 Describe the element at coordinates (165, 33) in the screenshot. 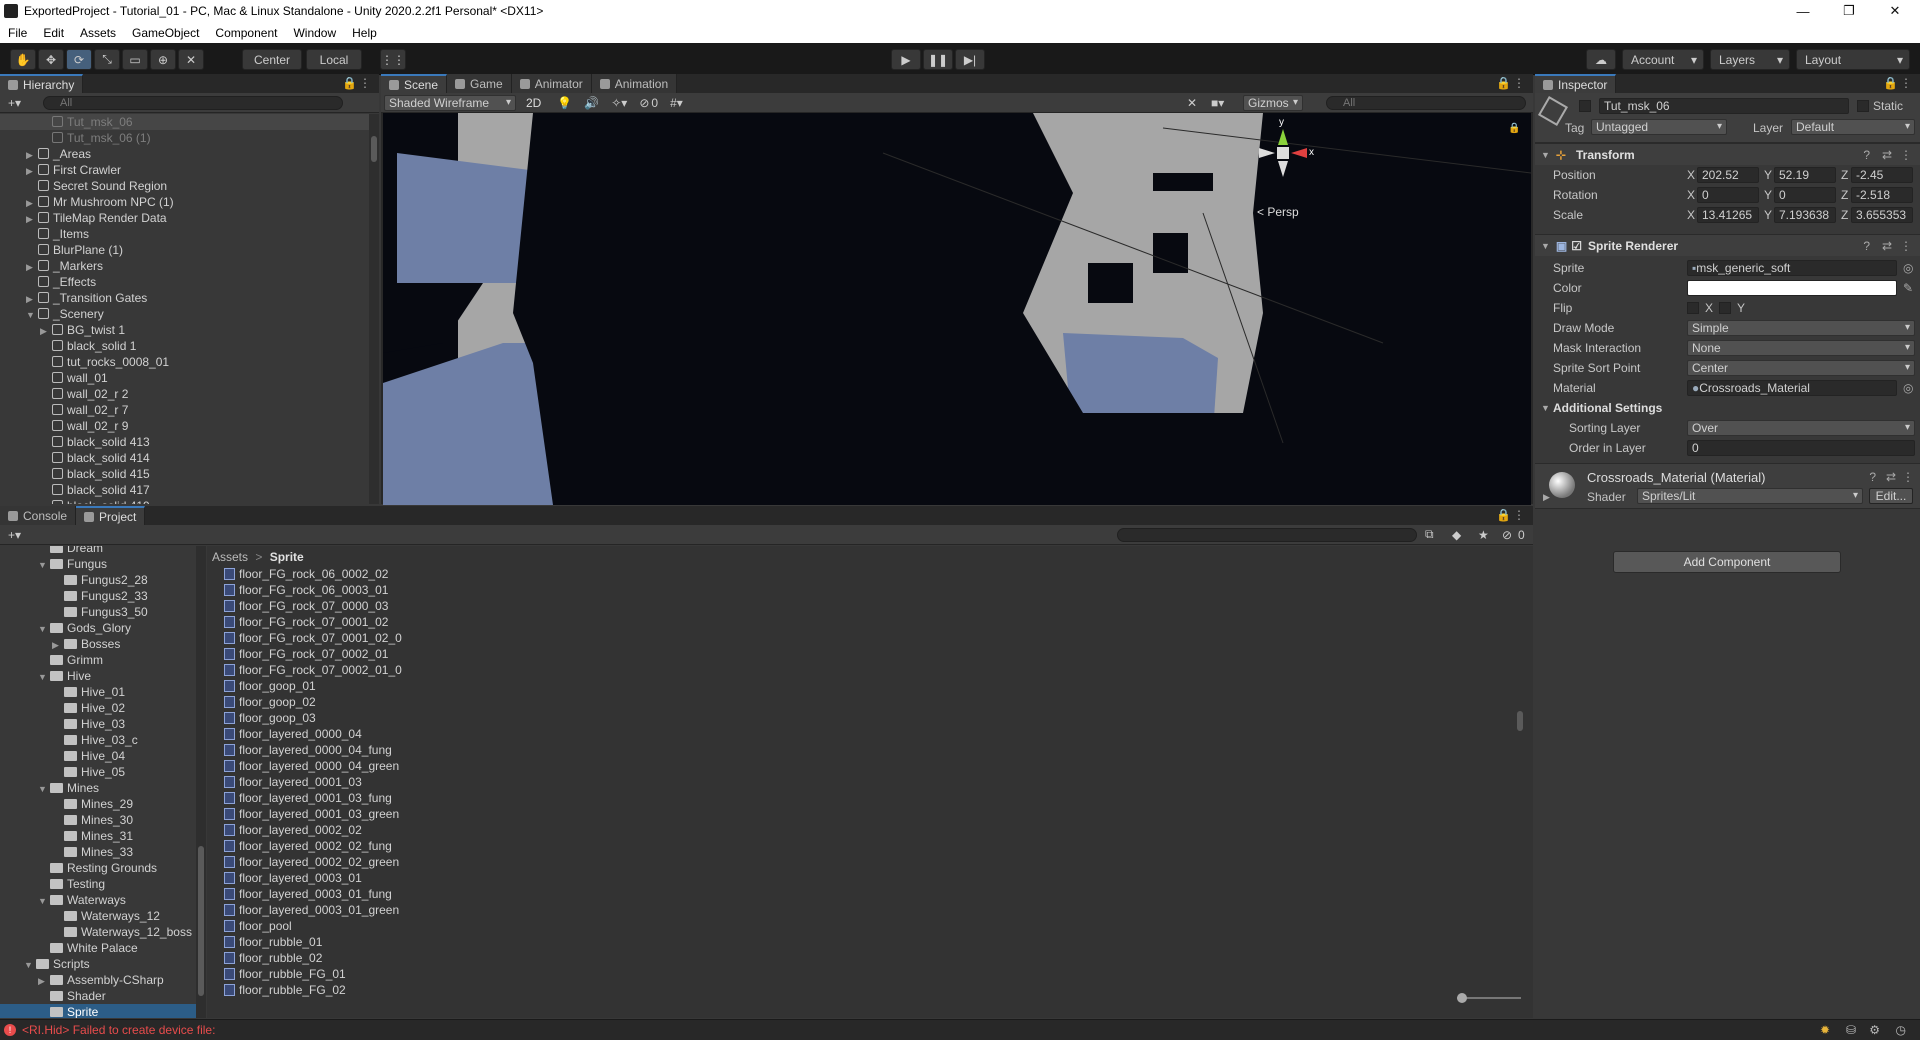

I see `menu-item-gameobject: GameObject` at that location.